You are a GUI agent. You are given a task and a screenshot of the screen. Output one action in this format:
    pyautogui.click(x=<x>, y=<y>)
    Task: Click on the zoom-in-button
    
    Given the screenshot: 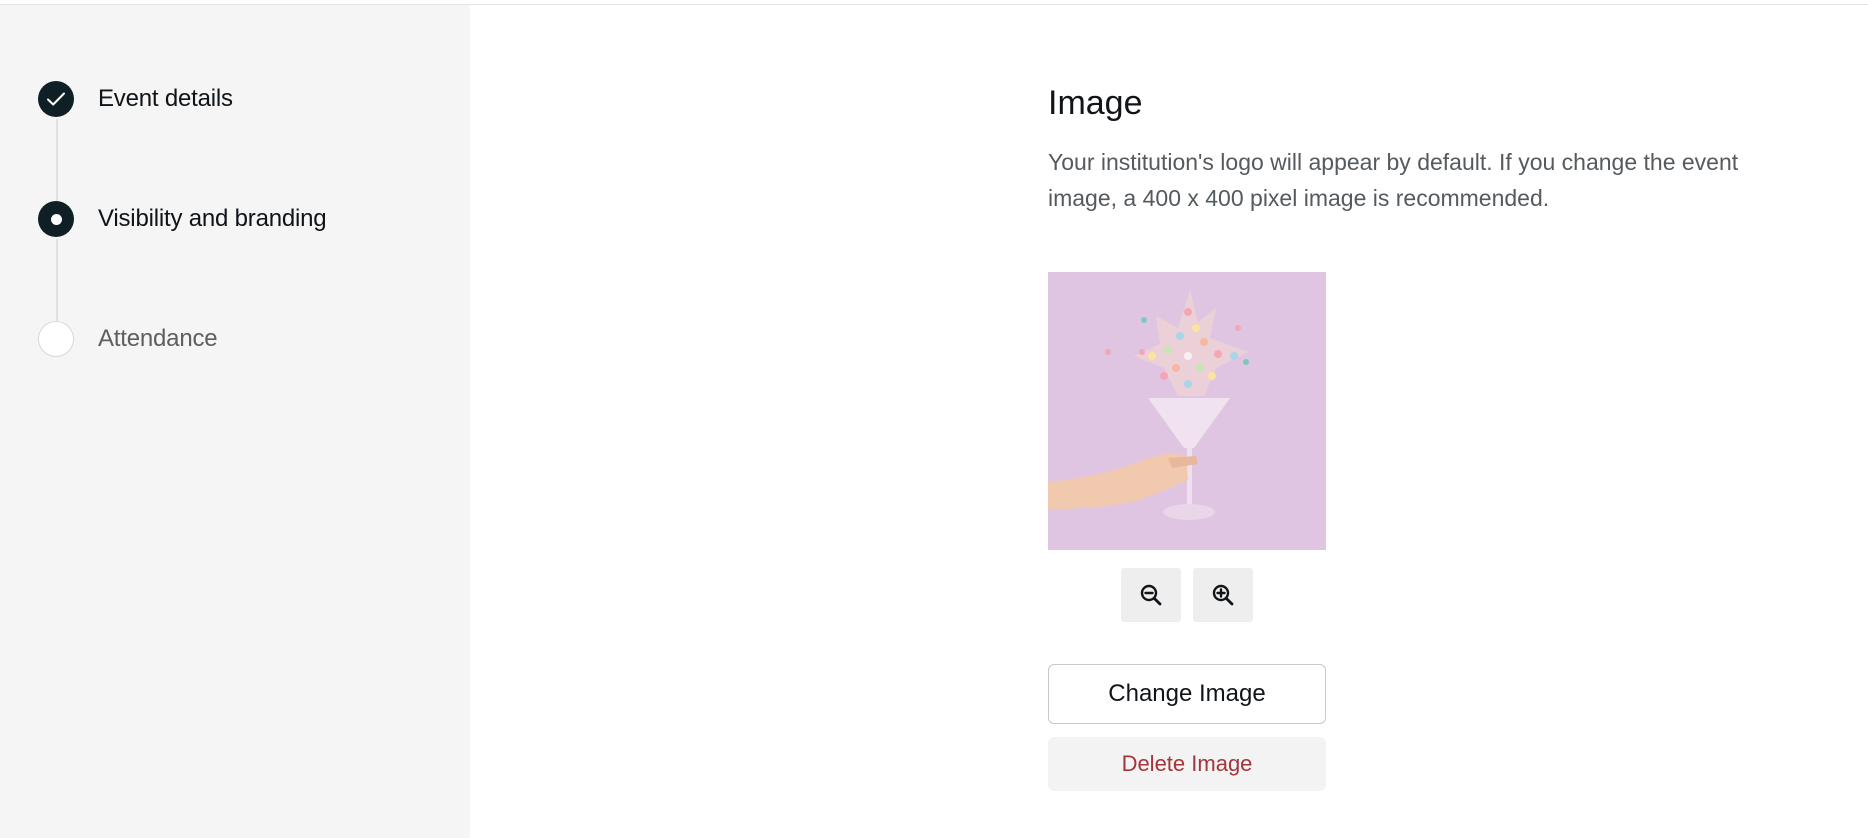 What is the action you would take?
    pyautogui.click(x=1223, y=595)
    